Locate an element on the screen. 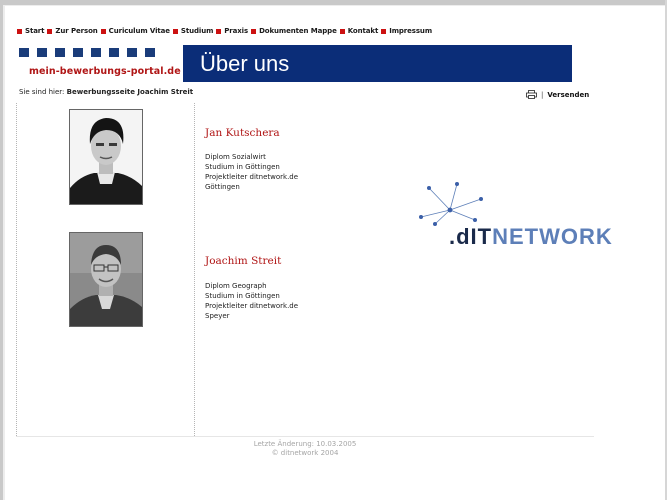 The height and width of the screenshot is (500, 667). logo-squares is located at coordinates (99, 52).